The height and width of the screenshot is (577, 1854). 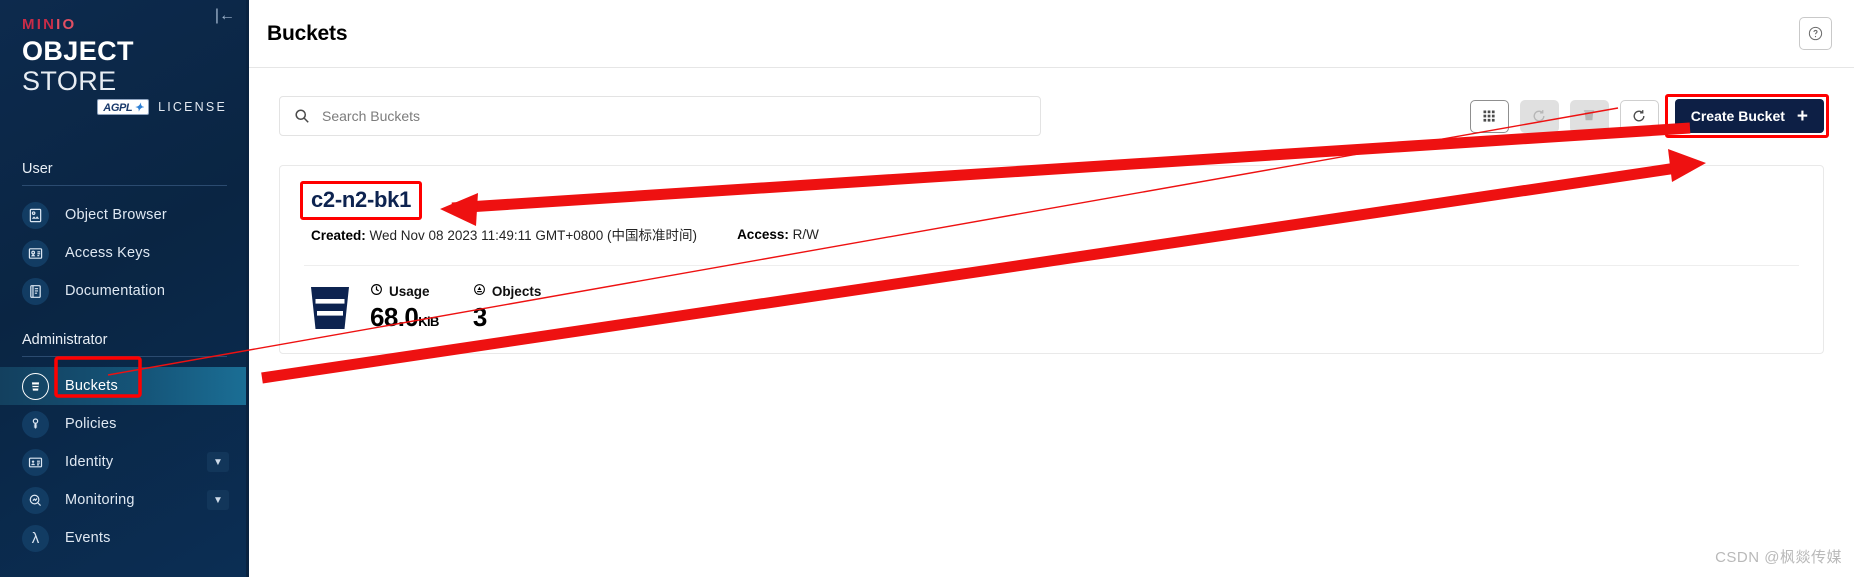 What do you see at coordinates (1737, 116) in the screenshot?
I see `create-bucket-label: Create Bucket` at bounding box center [1737, 116].